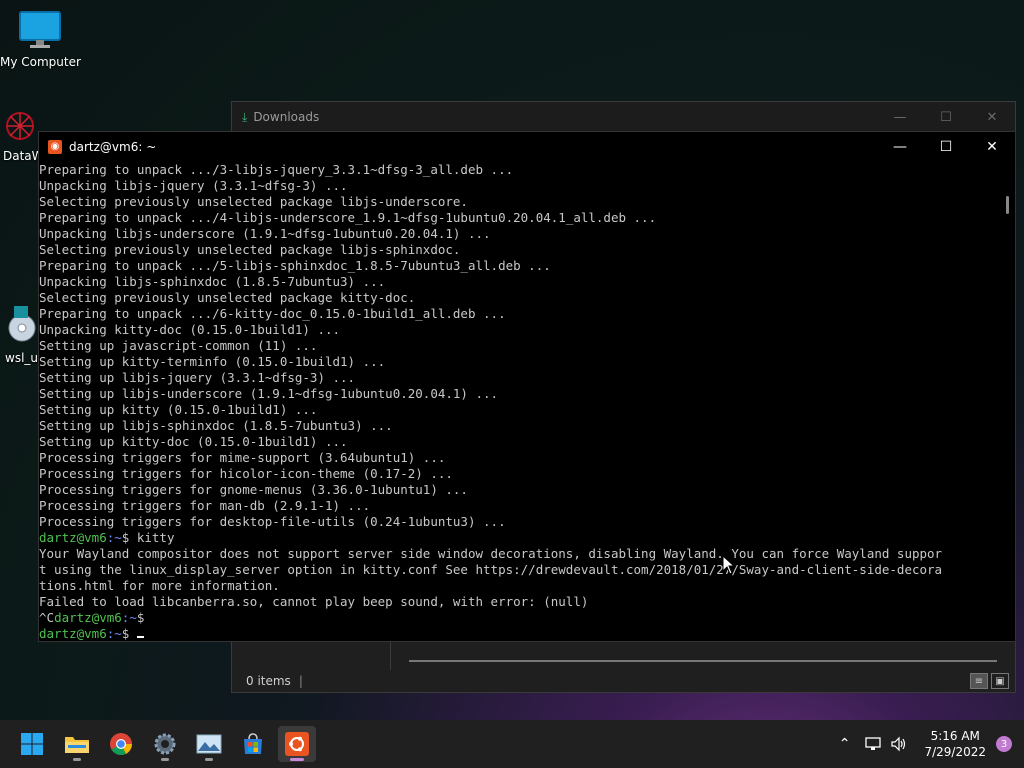 The image size is (1024, 768). I want to click on desktop-icon-label: DataW, so click(20, 156).